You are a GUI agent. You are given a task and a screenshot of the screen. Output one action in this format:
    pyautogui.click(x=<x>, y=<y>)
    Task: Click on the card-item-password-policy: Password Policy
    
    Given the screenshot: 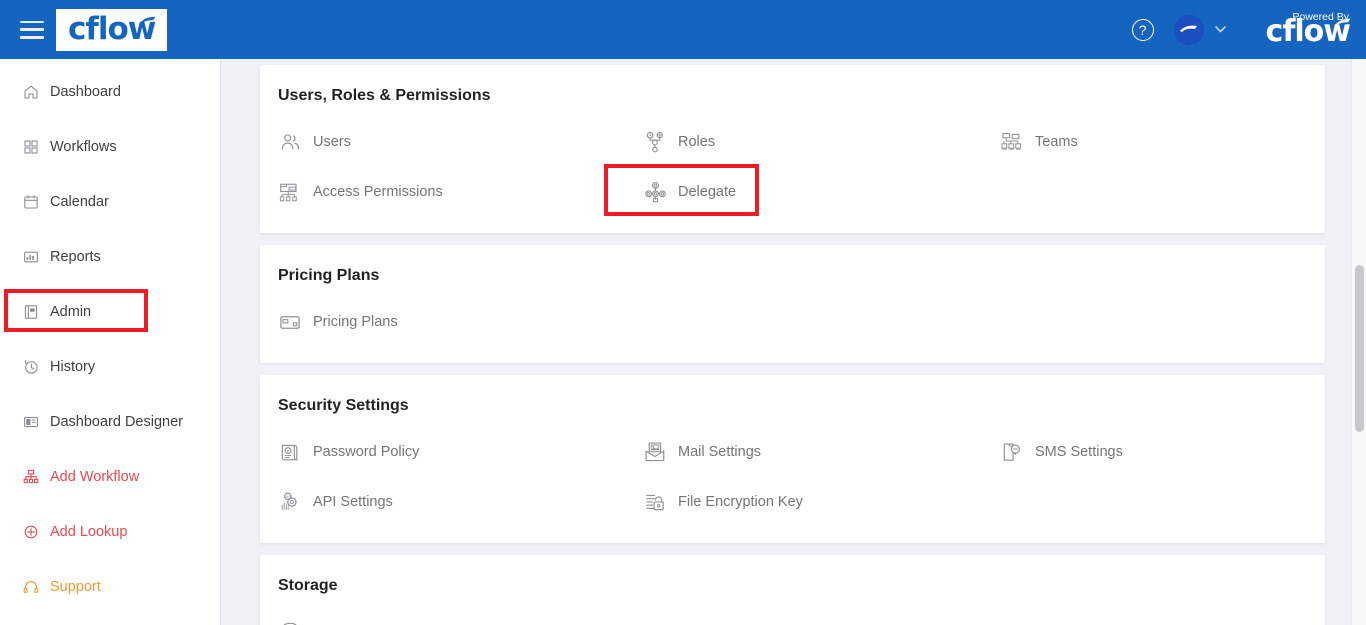 What is the action you would take?
    pyautogui.click(x=437, y=452)
    